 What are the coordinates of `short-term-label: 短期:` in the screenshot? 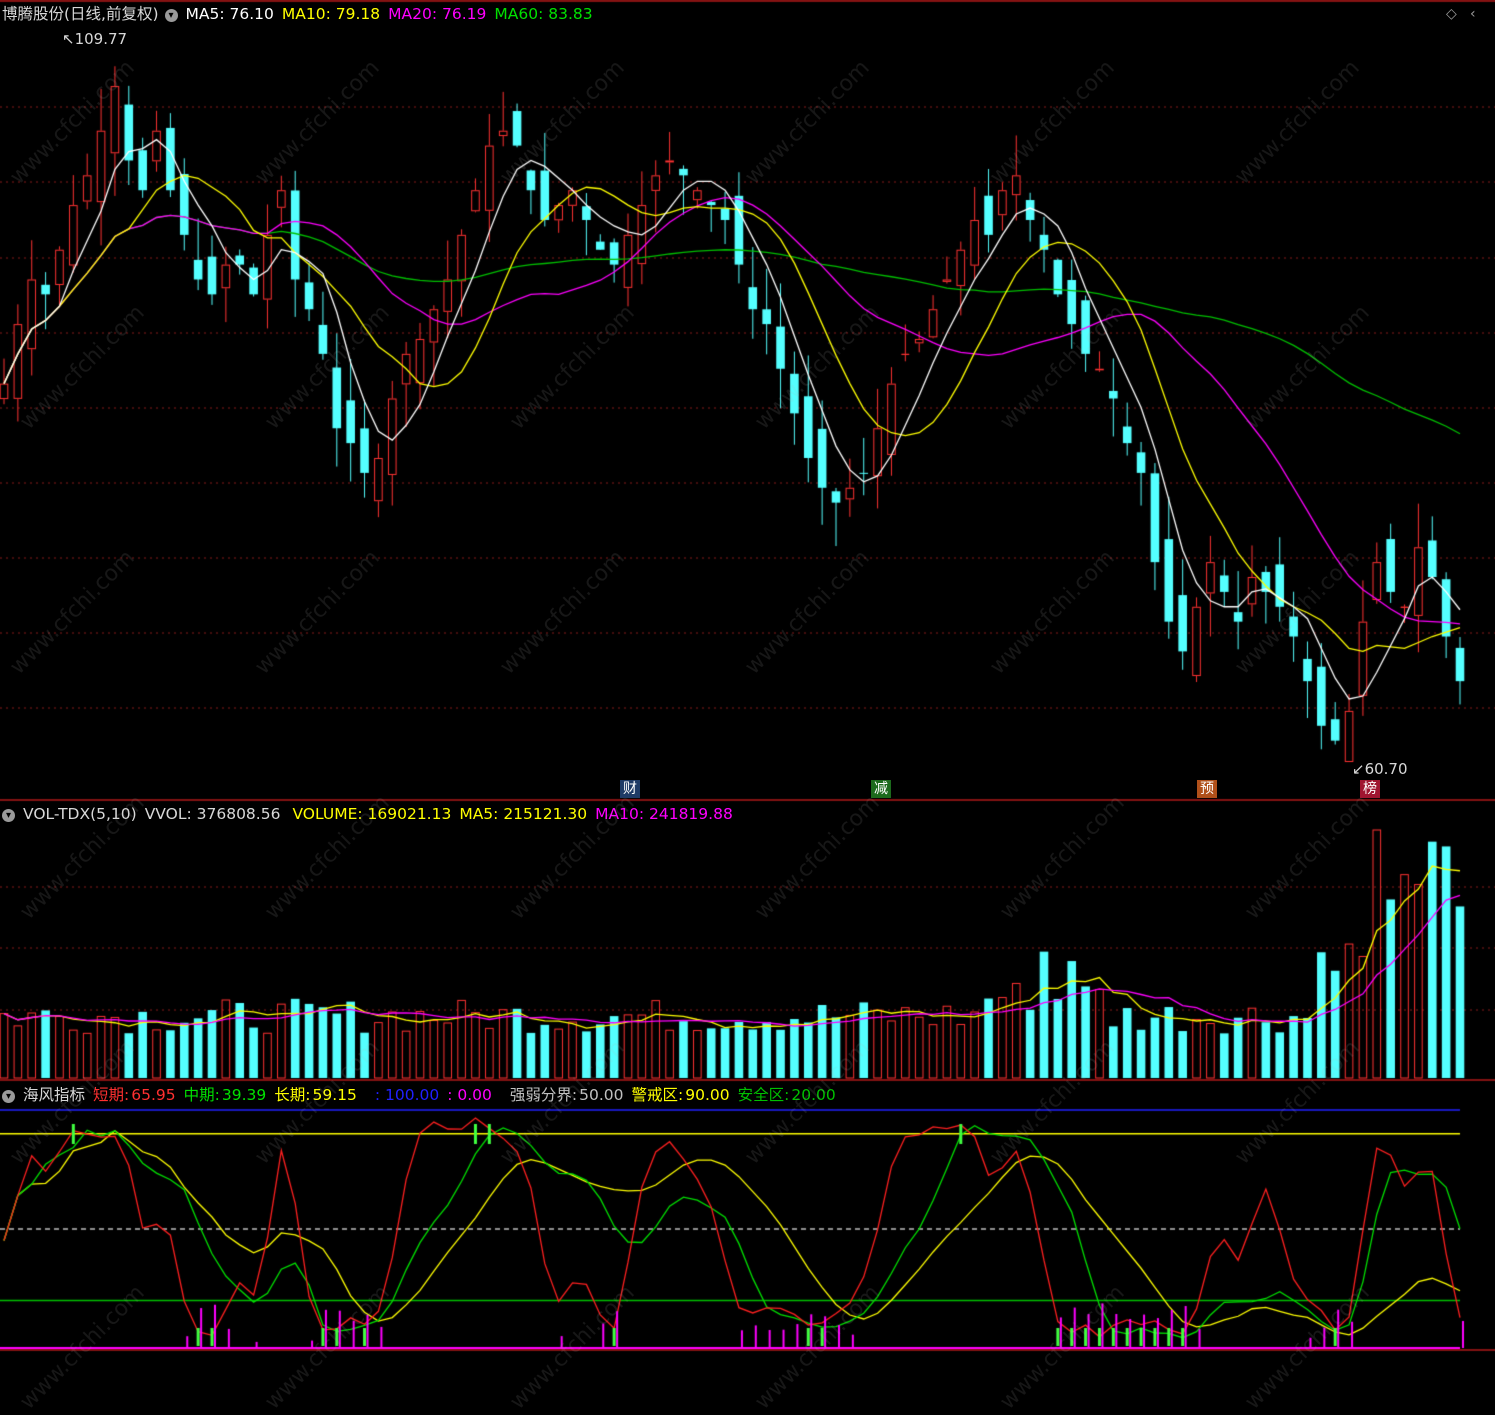 It's located at (111, 1095).